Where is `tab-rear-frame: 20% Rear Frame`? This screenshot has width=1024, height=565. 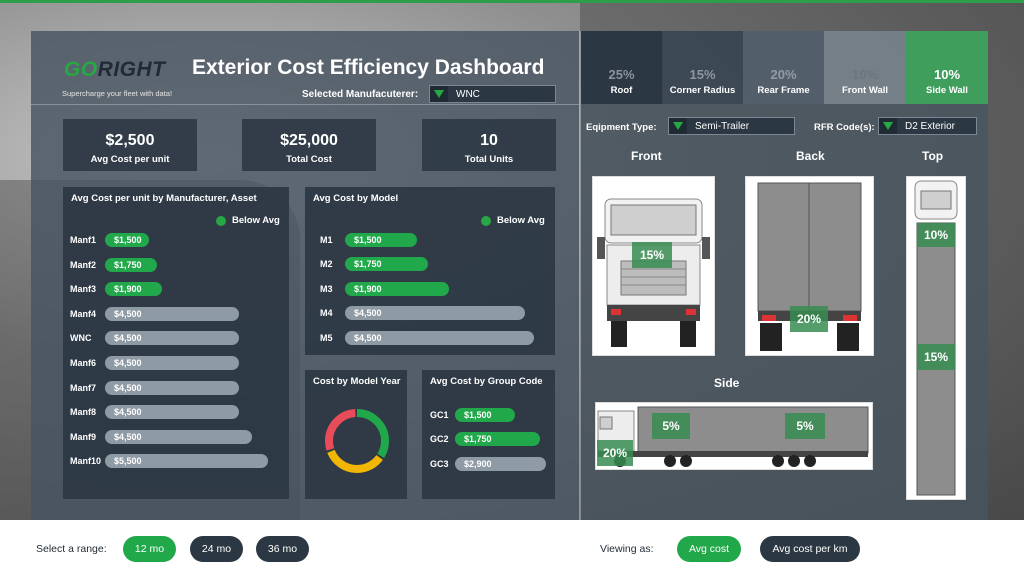 tab-rear-frame: 20% Rear Frame is located at coordinates (783, 67).